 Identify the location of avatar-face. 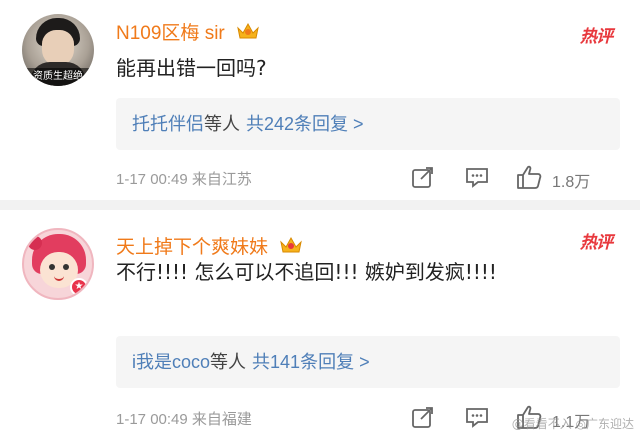
(58, 48).